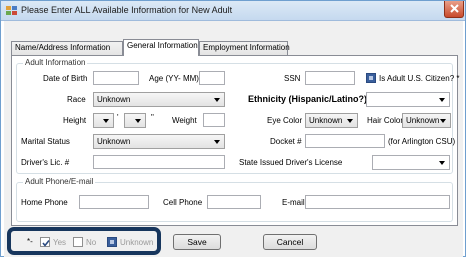 The image size is (466, 257). I want to click on ethnicity-label: Ethnicity (Hispanic/Latino?), so click(308, 99).